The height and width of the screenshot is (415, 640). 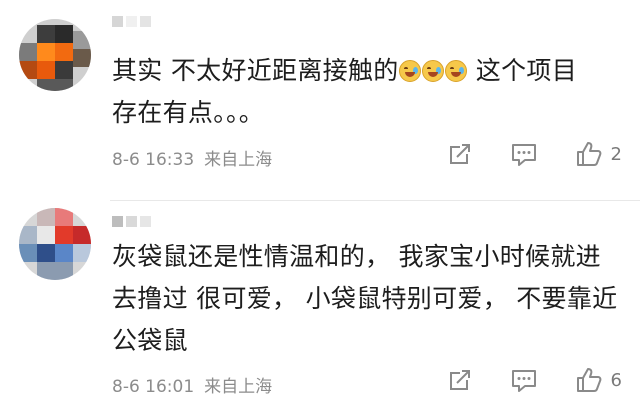 I want to click on like-count: 2, so click(x=616, y=154).